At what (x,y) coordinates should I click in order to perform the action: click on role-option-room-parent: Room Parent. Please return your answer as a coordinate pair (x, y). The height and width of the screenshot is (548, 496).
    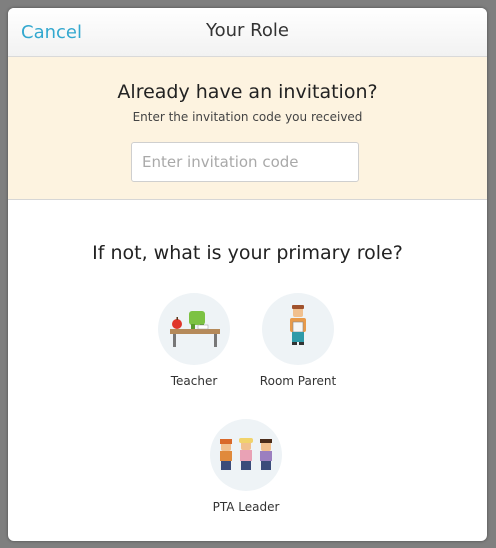
    Looking at the image, I should click on (298, 340).